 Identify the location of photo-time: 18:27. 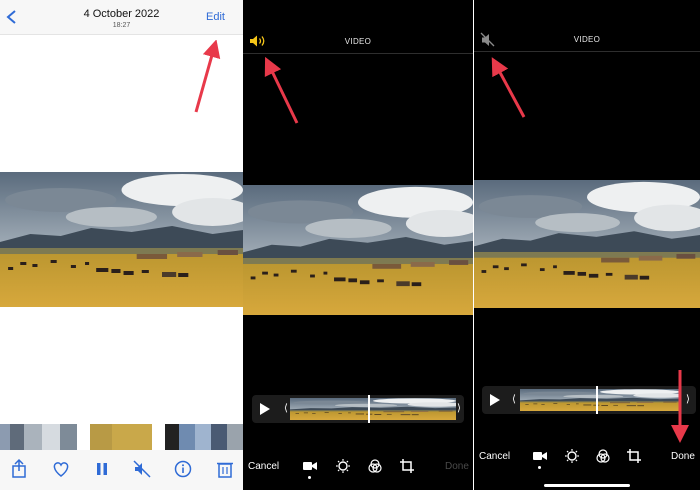
(121, 25).